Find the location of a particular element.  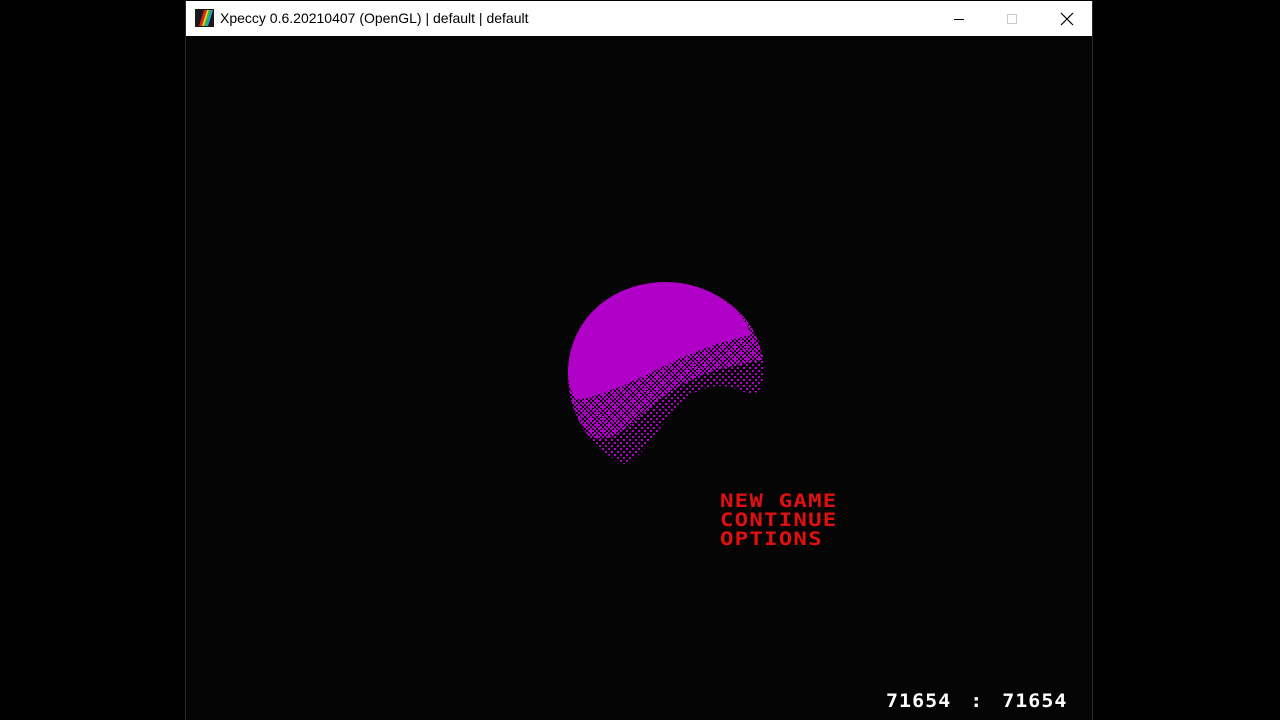

minimize-icon is located at coordinates (959, 19).